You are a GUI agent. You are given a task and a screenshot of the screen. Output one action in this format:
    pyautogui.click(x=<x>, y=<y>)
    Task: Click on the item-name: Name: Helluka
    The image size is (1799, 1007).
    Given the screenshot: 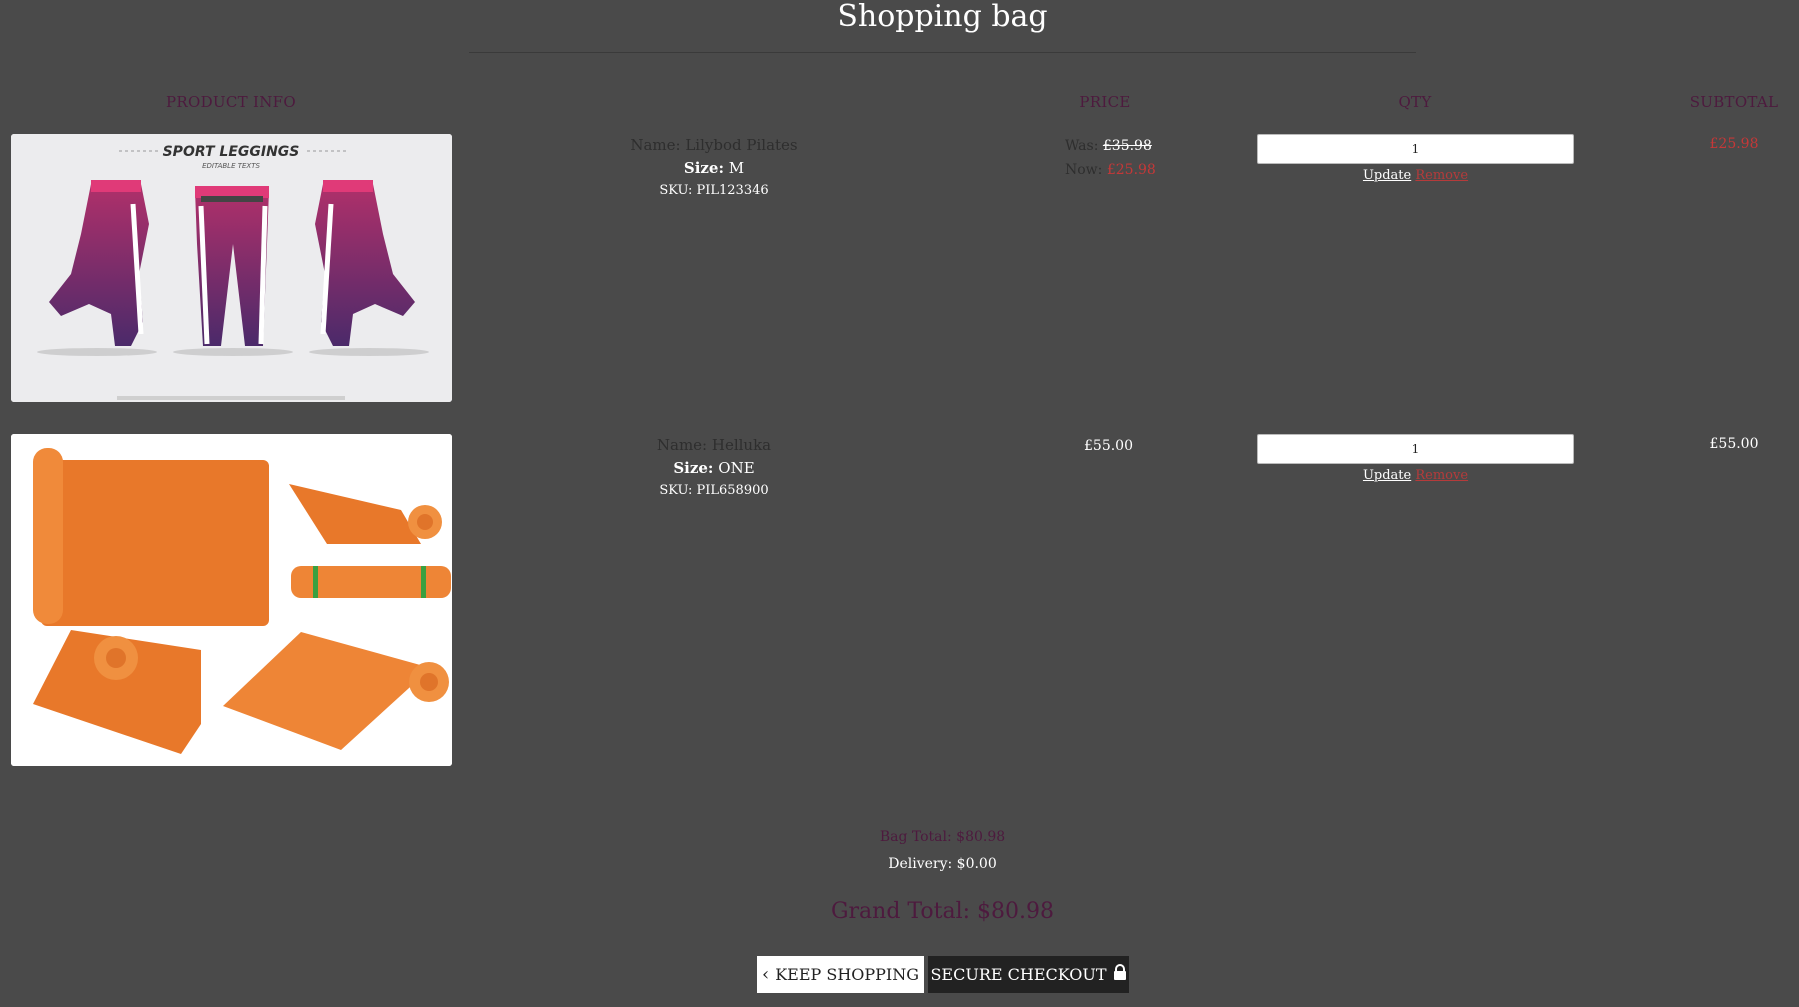 What is the action you would take?
    pyautogui.click(x=714, y=445)
    